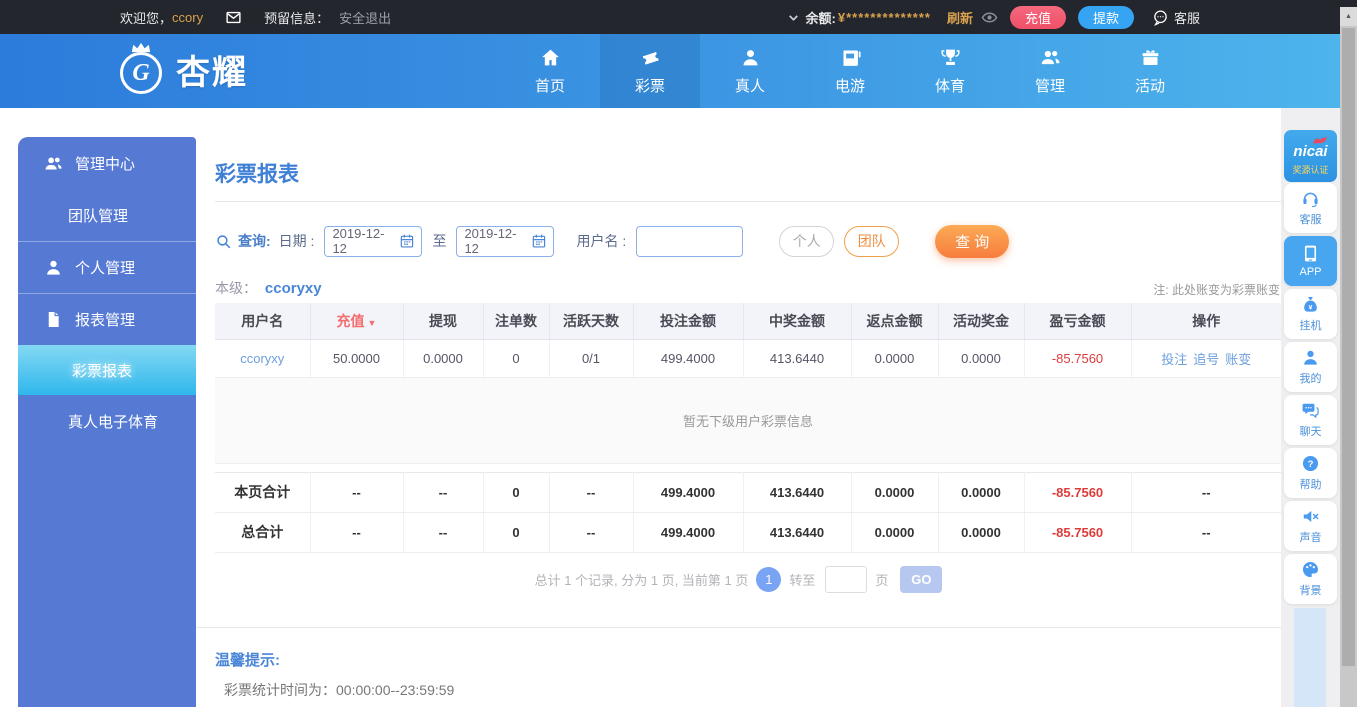  Describe the element at coordinates (236, 288) in the screenshot. I see `level-label: 本级：` at that location.